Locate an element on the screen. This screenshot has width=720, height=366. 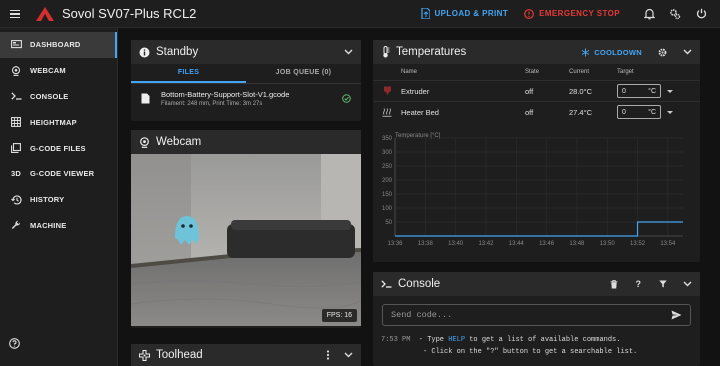
help-question-icon: ? is located at coordinates (639, 284).